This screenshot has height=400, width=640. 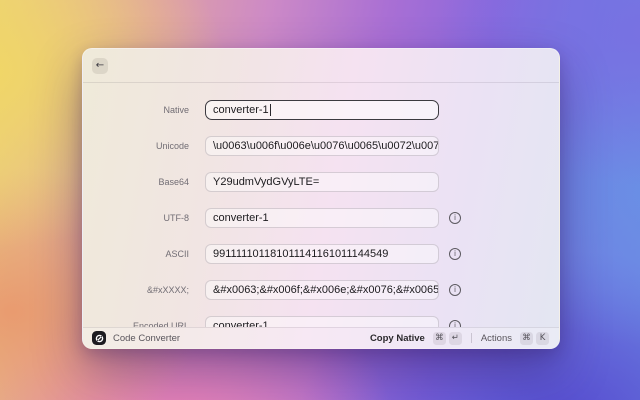 I want to click on utf8-label: UTF-8, so click(x=176, y=218).